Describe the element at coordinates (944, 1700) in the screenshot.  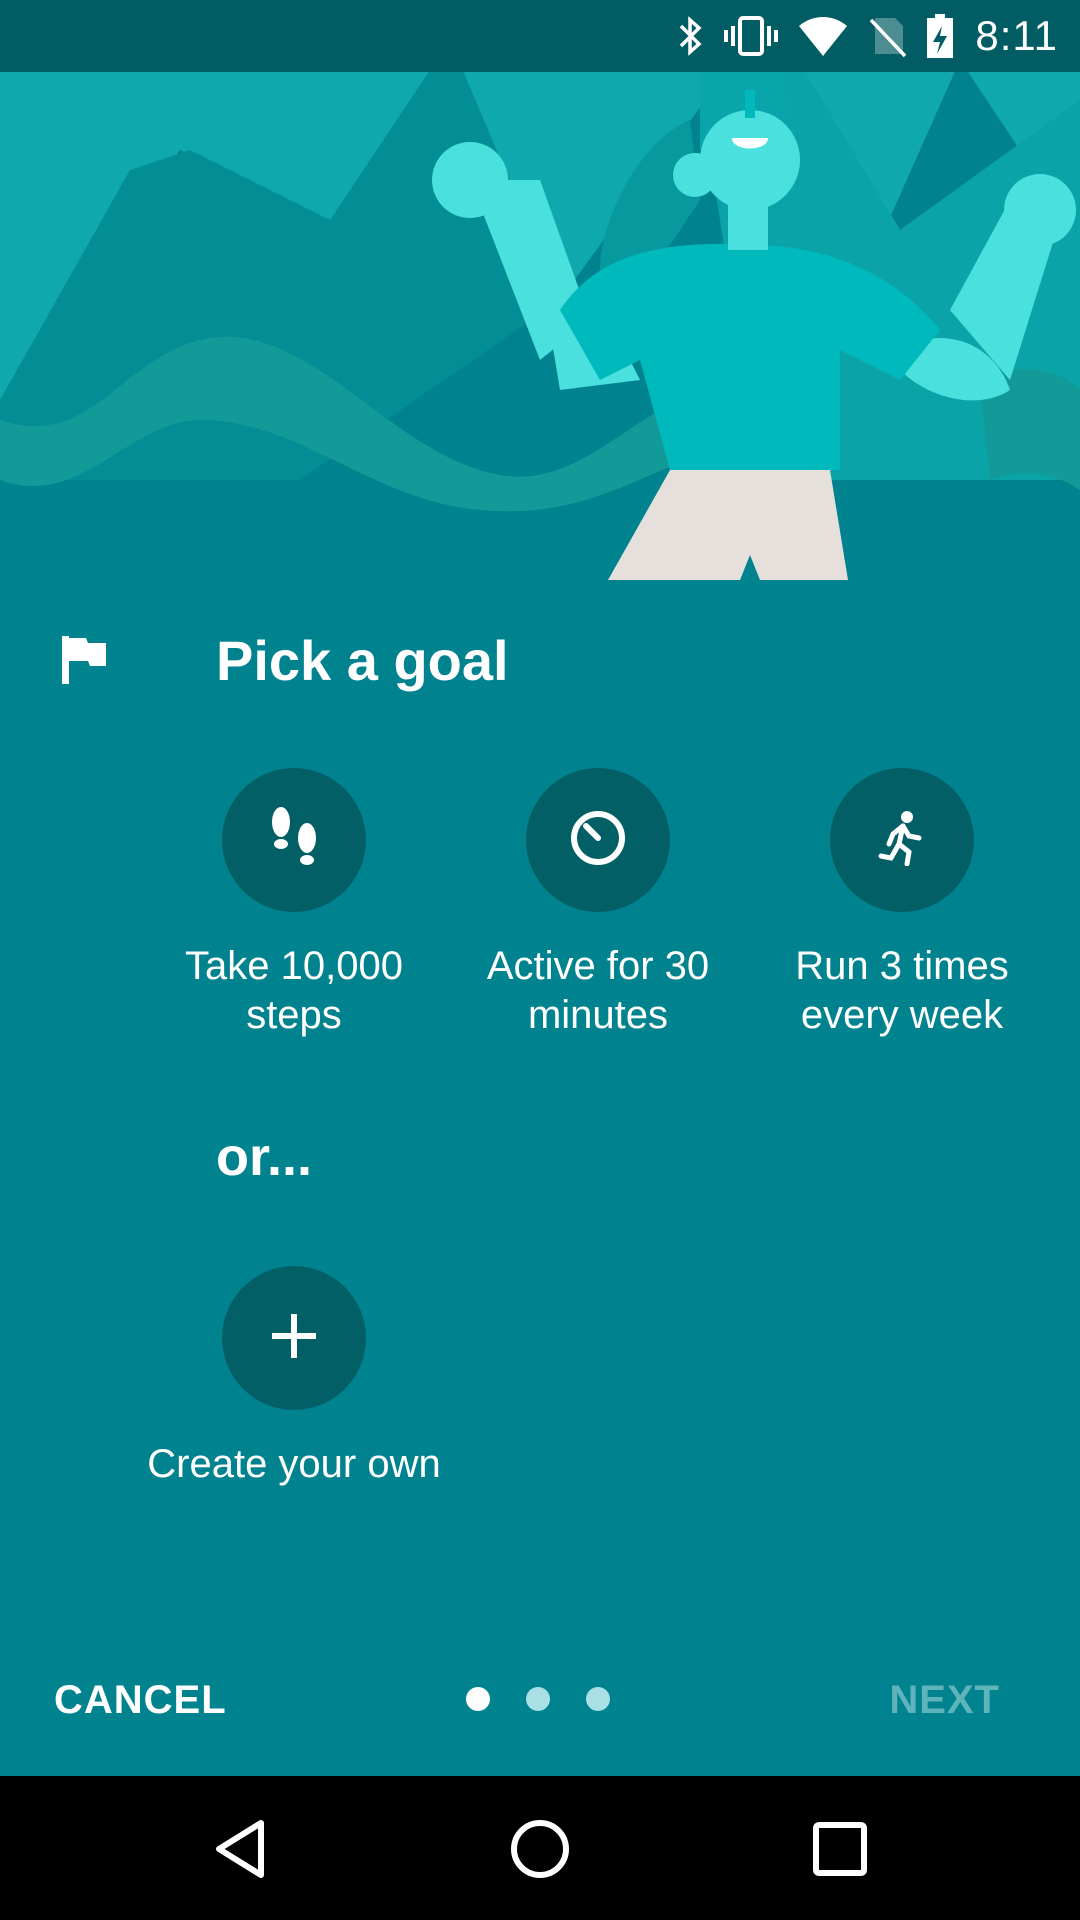
I see `next-button: NEXT` at that location.